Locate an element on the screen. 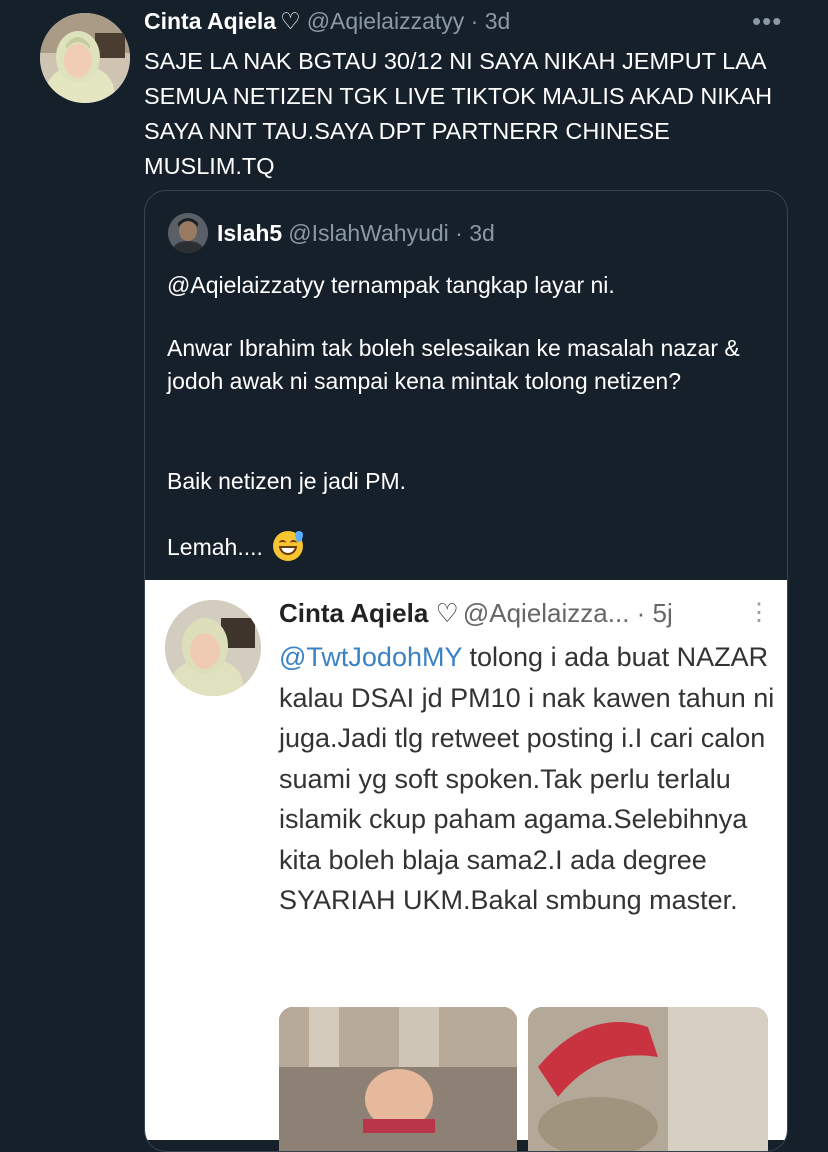 This screenshot has height=1152, width=828. screenshot-mention: @TwtJodohMY is located at coordinates (370, 657).